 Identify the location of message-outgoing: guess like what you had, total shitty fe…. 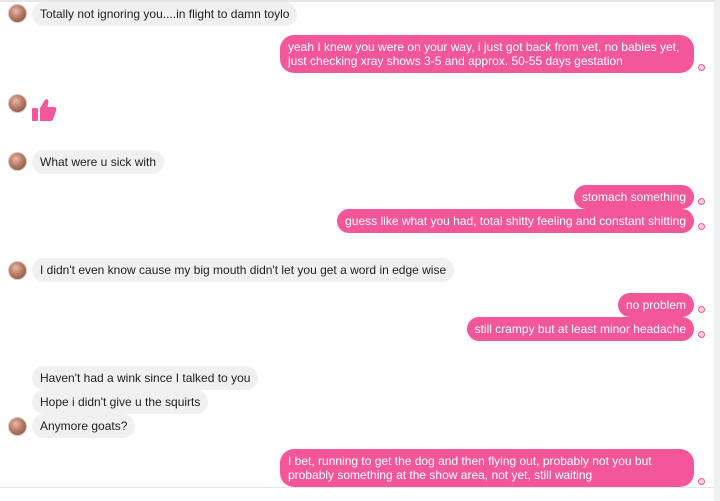
(515, 221).